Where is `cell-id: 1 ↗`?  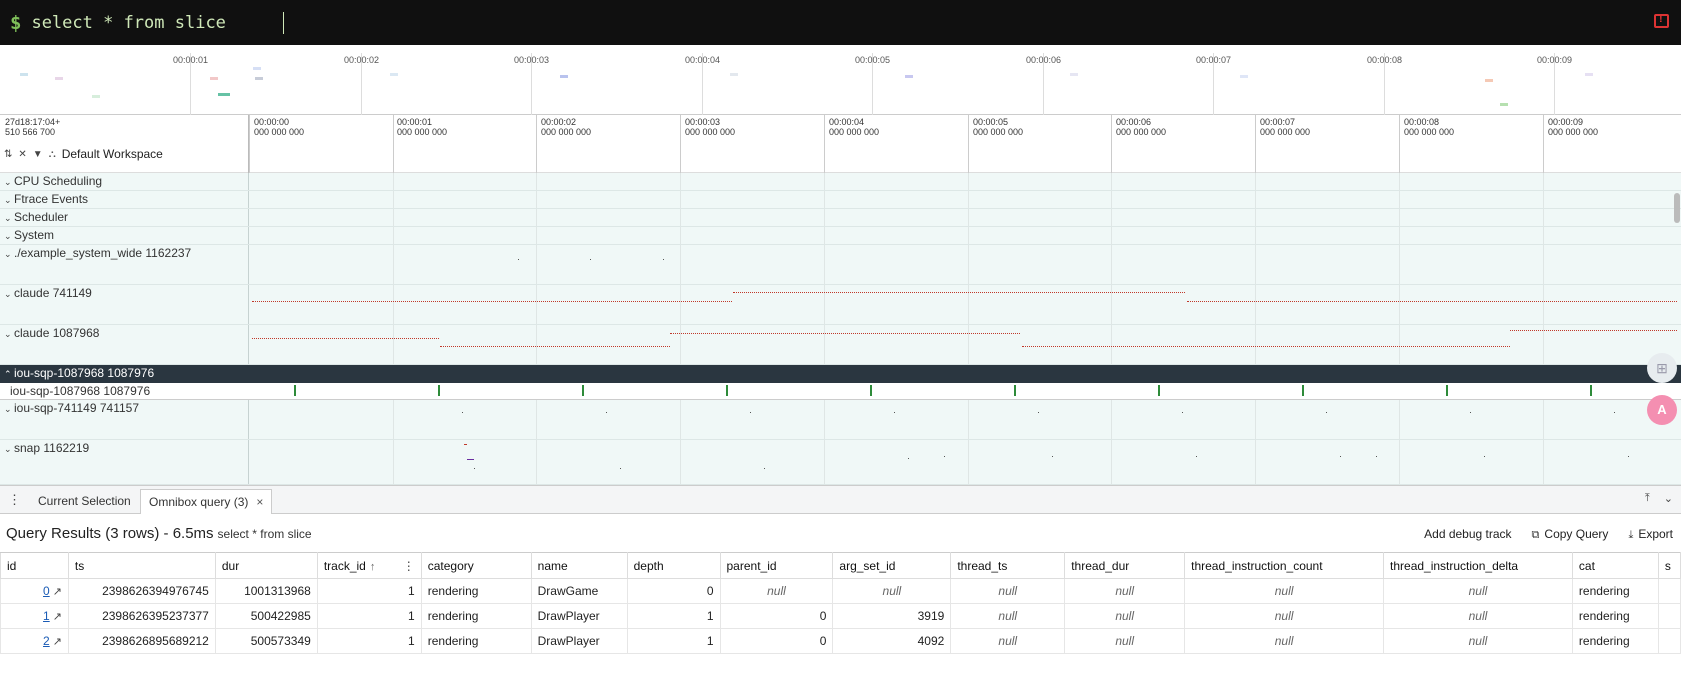
cell-id: 1 ↗ is located at coordinates (34, 616).